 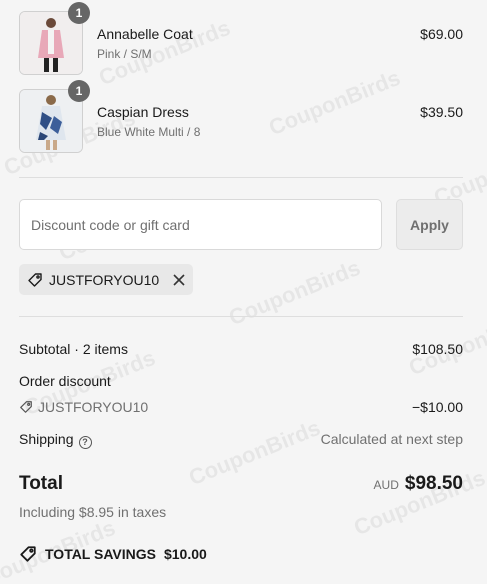 What do you see at coordinates (28, 554) in the screenshot?
I see `savings-tag-icon` at bounding box center [28, 554].